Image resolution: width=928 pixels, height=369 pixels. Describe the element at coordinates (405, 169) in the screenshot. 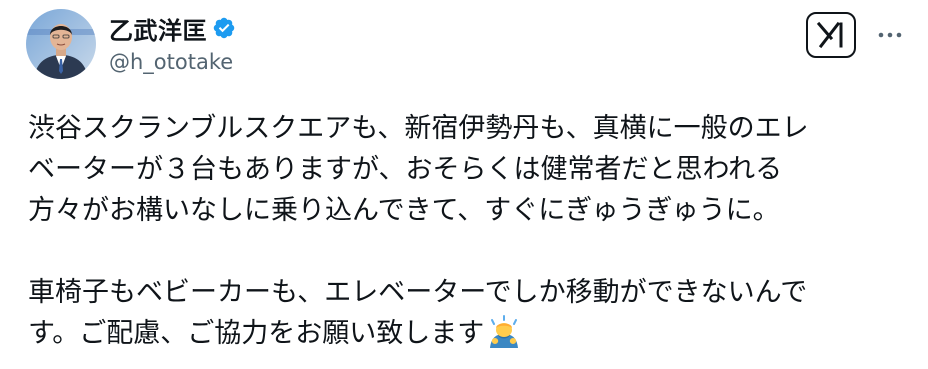

I see `post-text-line: ベーターが３台もありますが、おそらくは健常者だと思われる` at that location.